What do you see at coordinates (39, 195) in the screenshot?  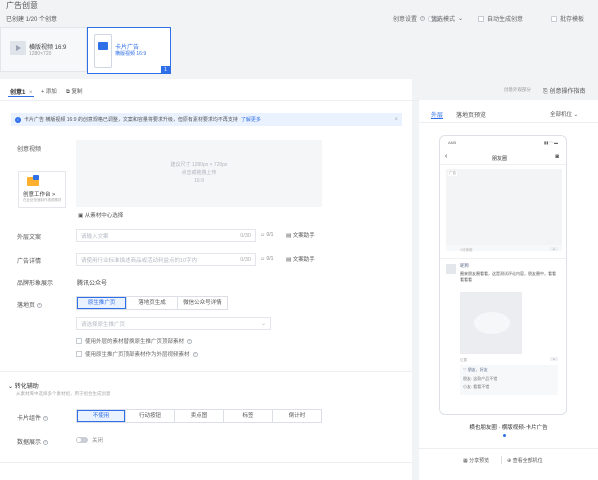 I see `studio-title: 创意工作台 >` at bounding box center [39, 195].